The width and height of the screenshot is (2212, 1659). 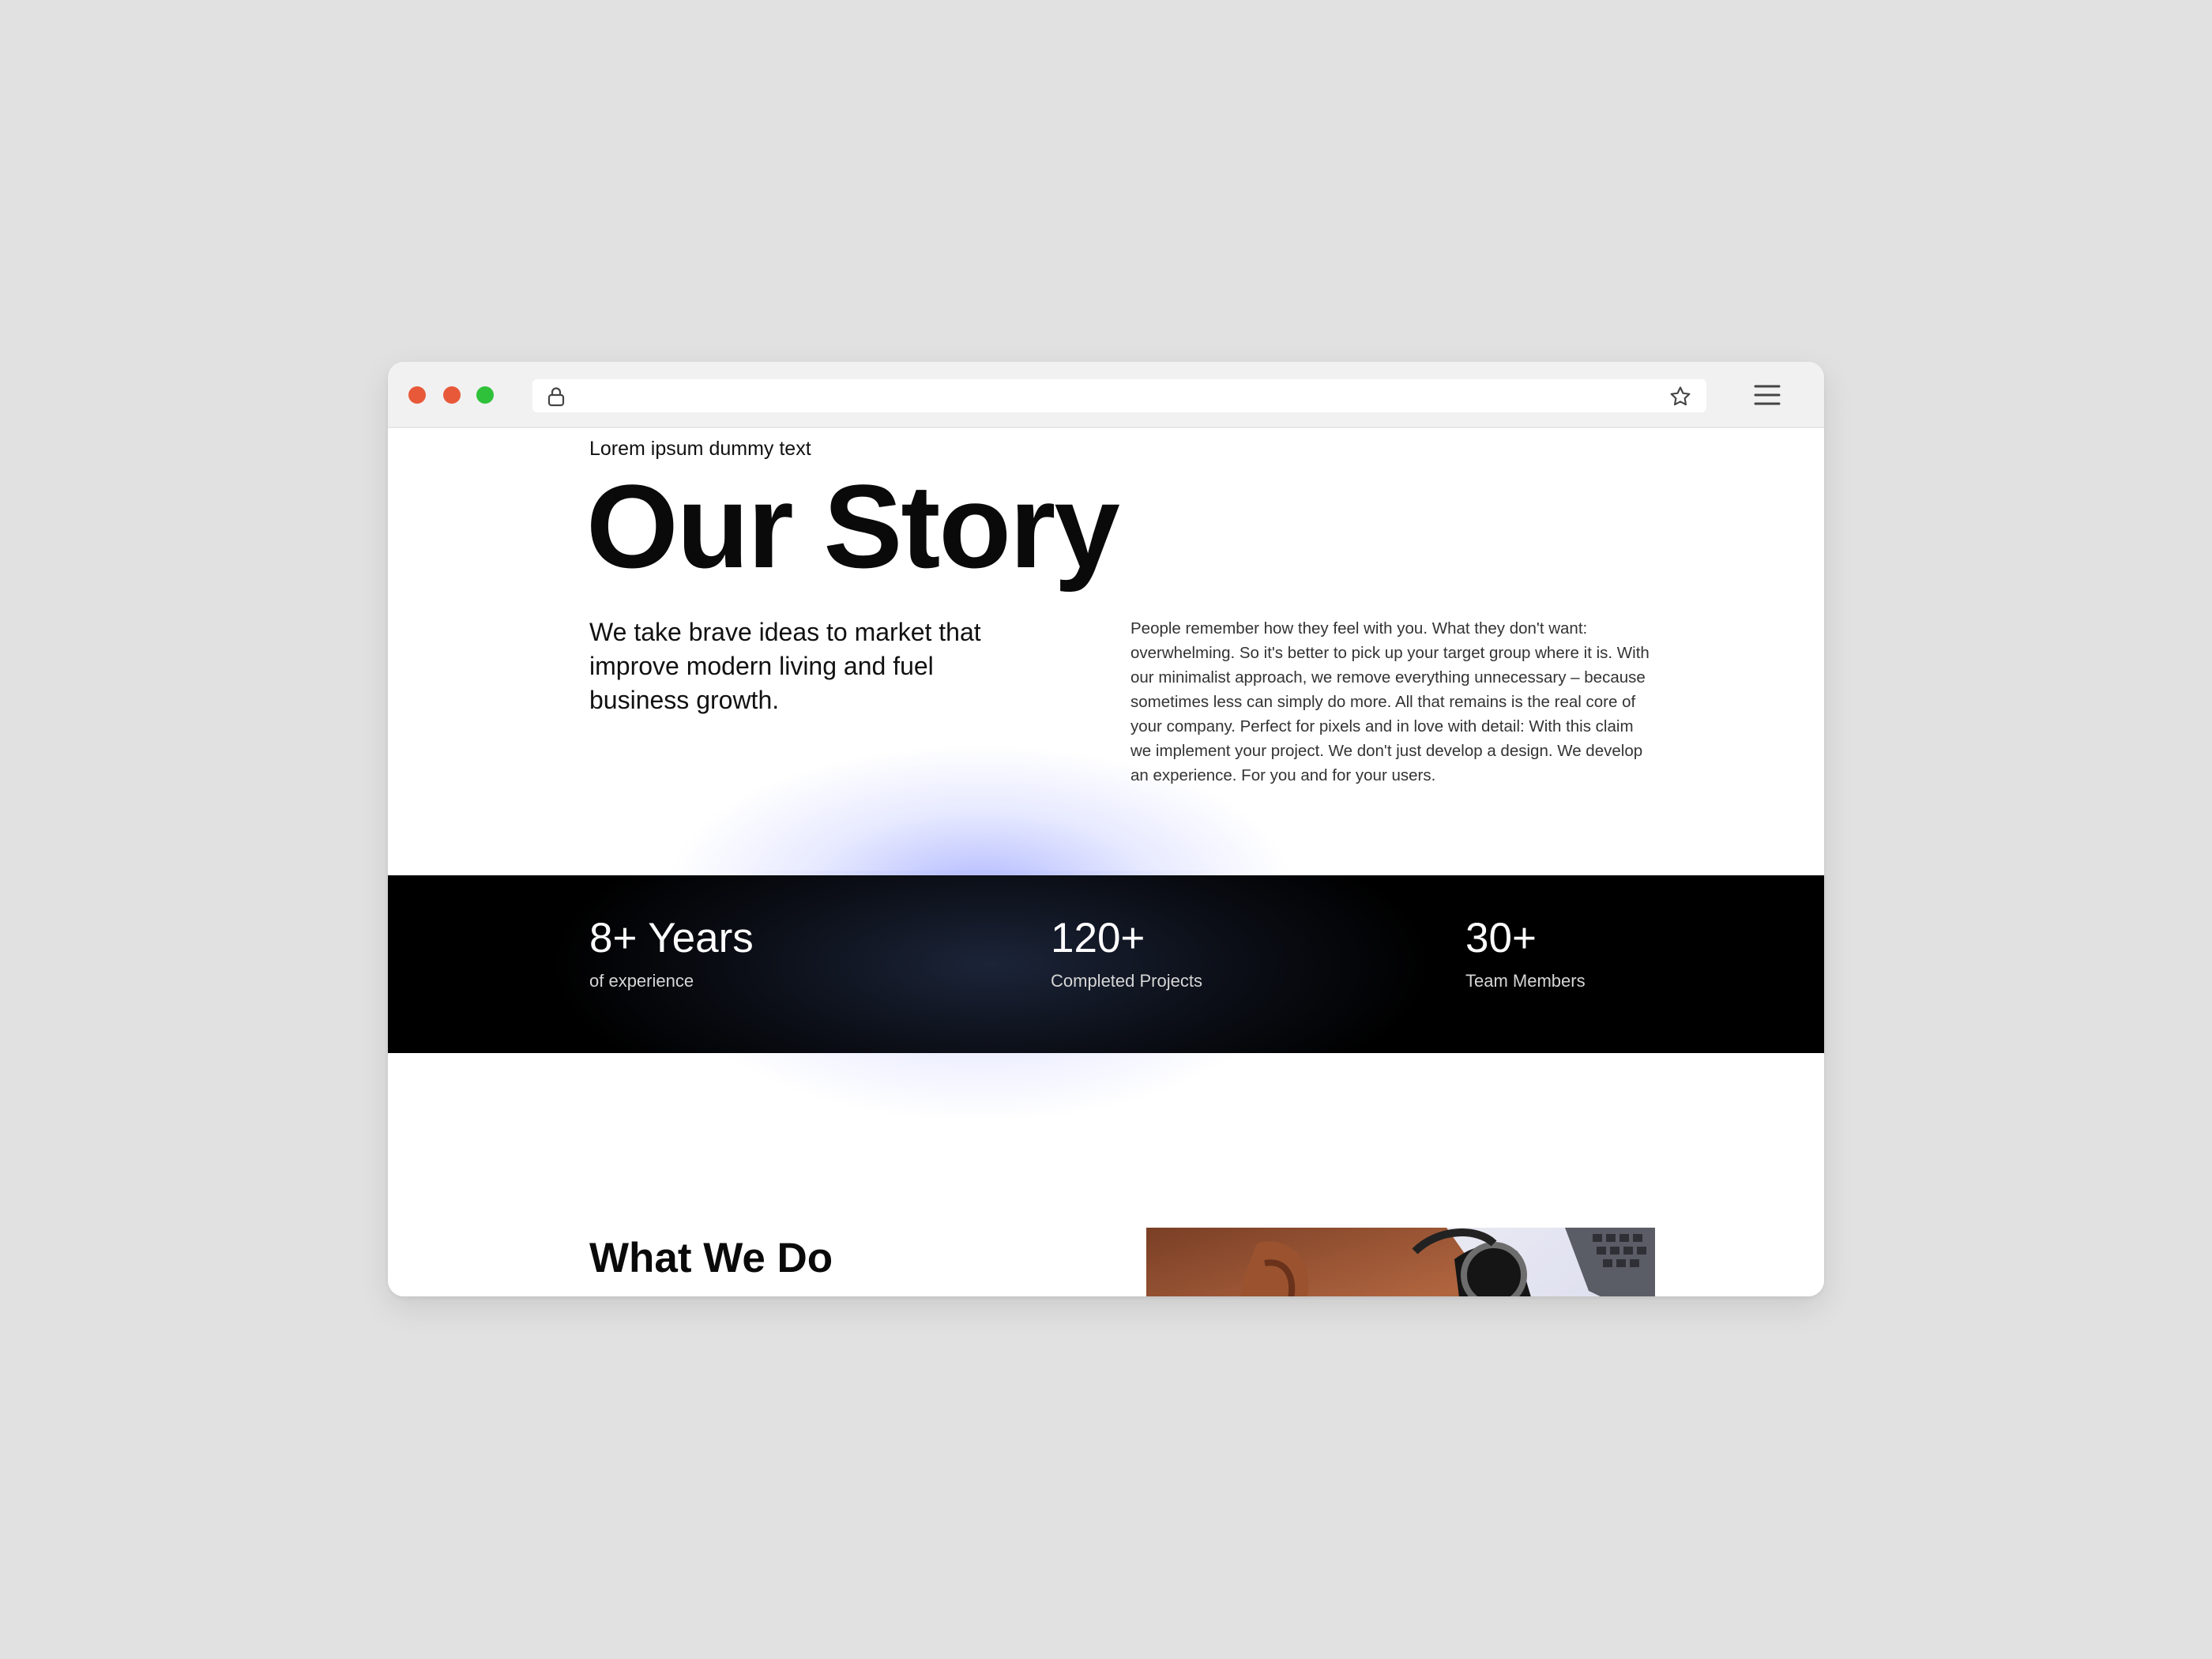 What do you see at coordinates (1501, 938) in the screenshot?
I see `stat-value: 30+` at bounding box center [1501, 938].